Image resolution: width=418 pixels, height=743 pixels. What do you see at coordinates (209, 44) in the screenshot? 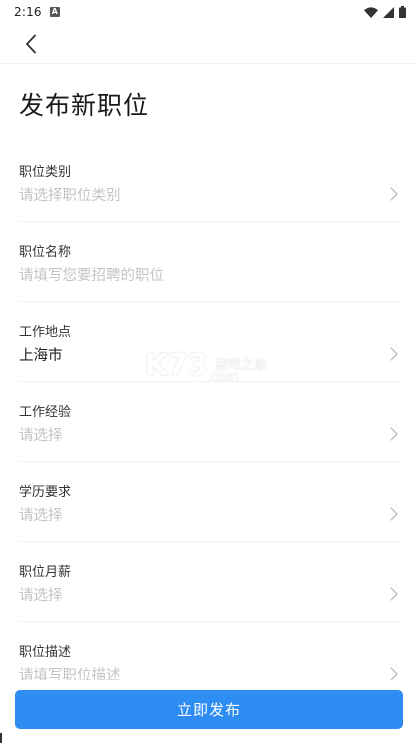
I see `top-bar` at bounding box center [209, 44].